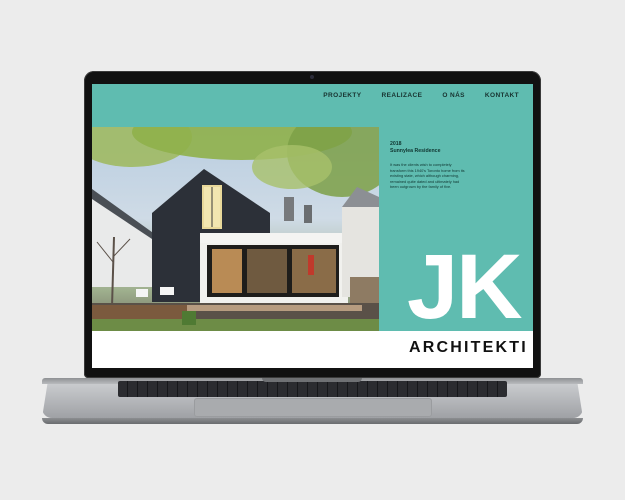 The image size is (625, 500). What do you see at coordinates (312, 421) in the screenshot?
I see `laptop-foot` at bounding box center [312, 421].